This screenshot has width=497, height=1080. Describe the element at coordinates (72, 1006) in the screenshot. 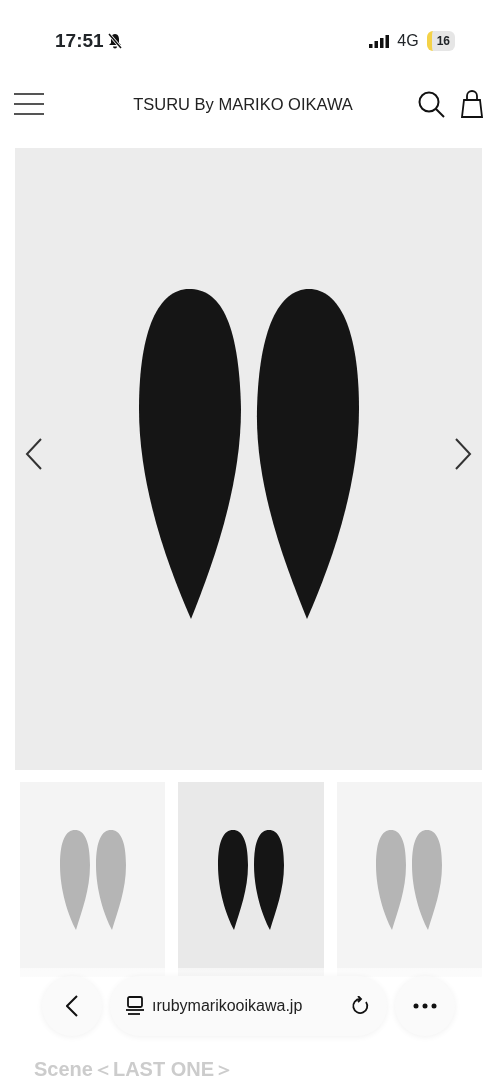

I see `back-icon` at that location.